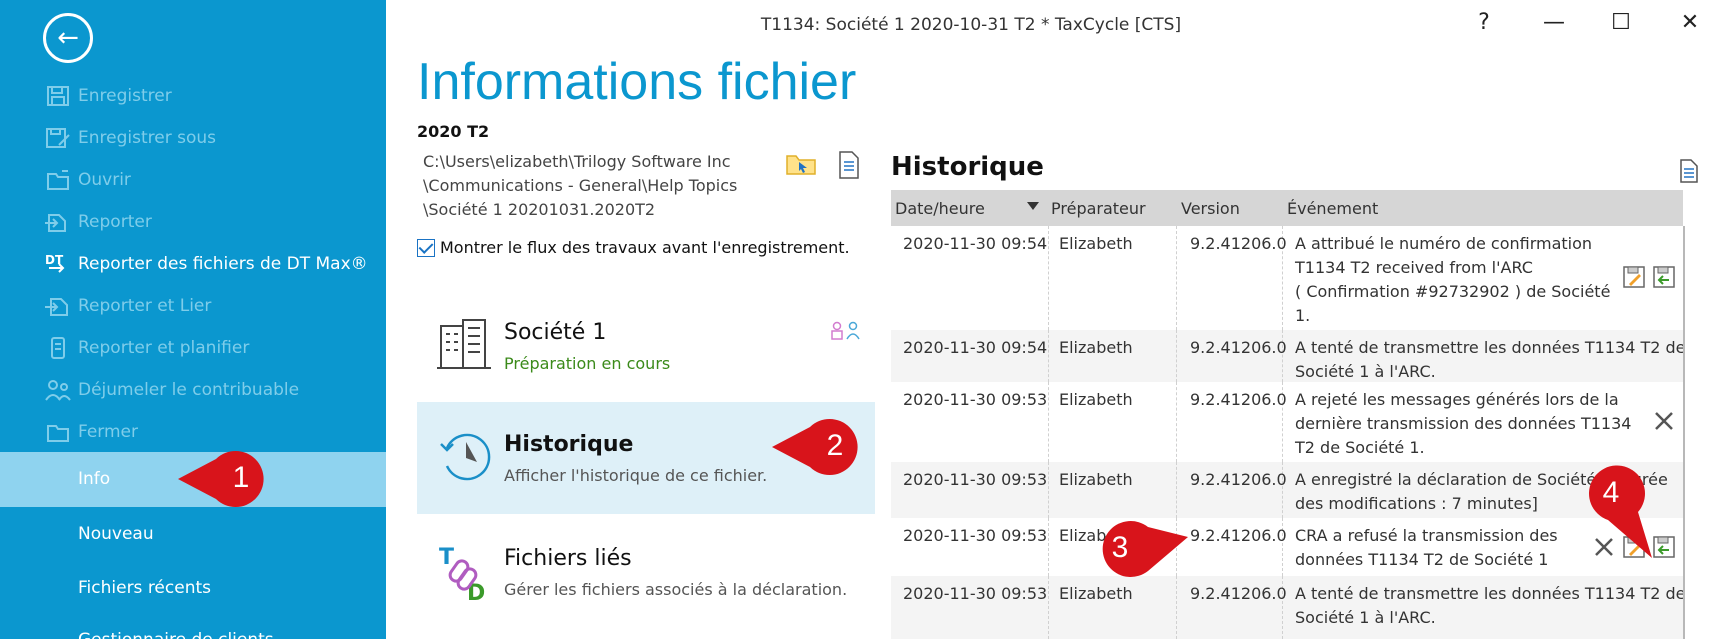  I want to click on delete-x-icon, so click(1664, 424).